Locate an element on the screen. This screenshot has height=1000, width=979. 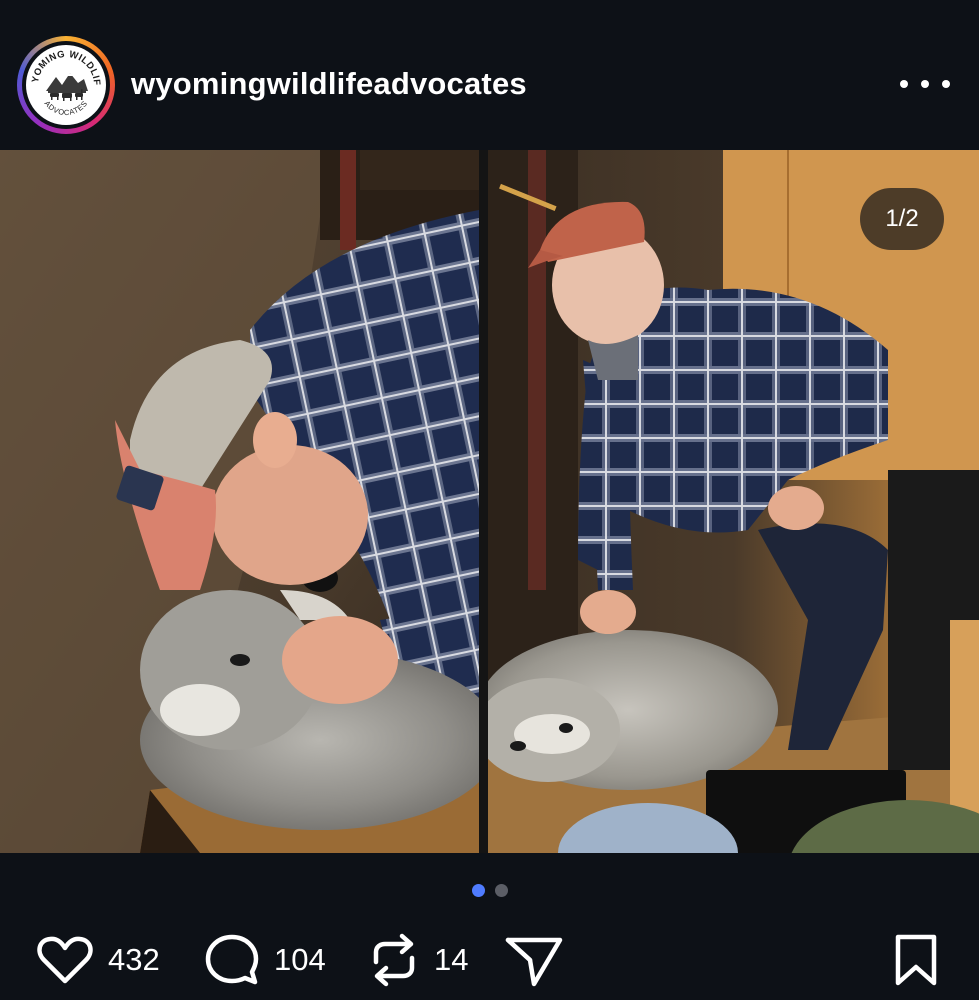
bookmark-icon is located at coordinates (916, 960).